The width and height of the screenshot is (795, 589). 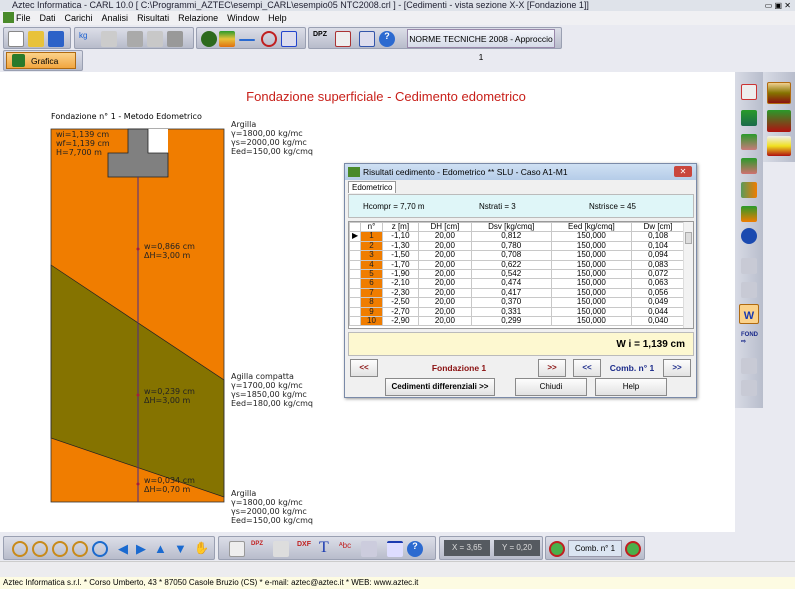 I want to click on next-comb-button: >>, so click(x=677, y=368).